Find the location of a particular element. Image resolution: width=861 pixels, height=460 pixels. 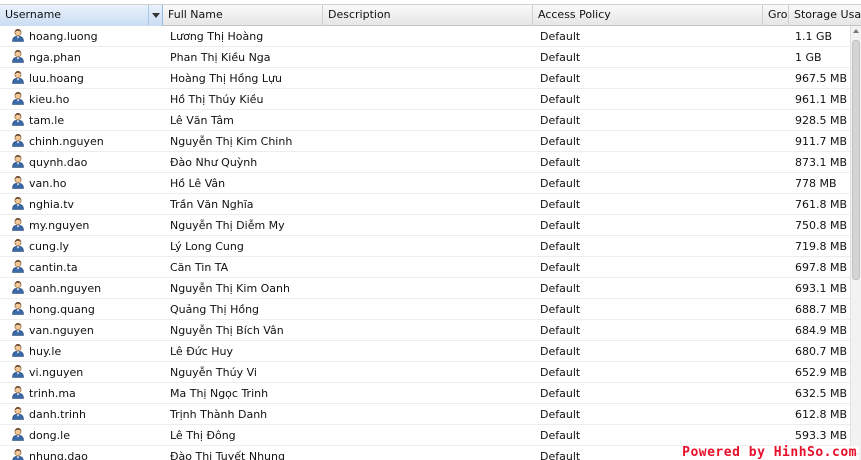

column-header-full-name: Full Name is located at coordinates (243, 15).